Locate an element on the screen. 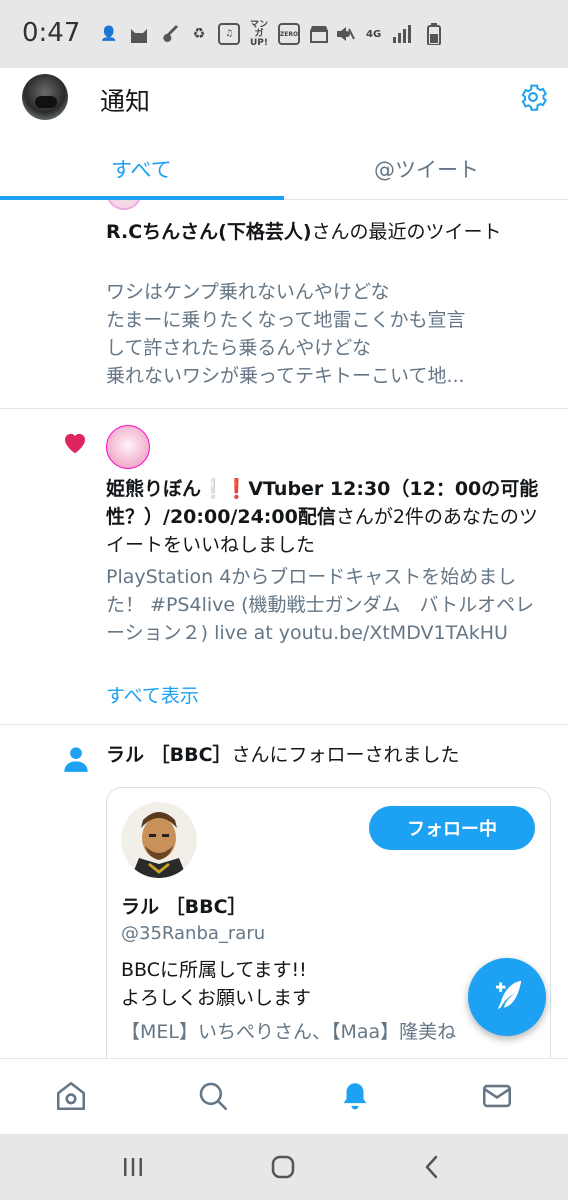 The image size is (568, 1200). zero-icon: ZERO is located at coordinates (289, 34).